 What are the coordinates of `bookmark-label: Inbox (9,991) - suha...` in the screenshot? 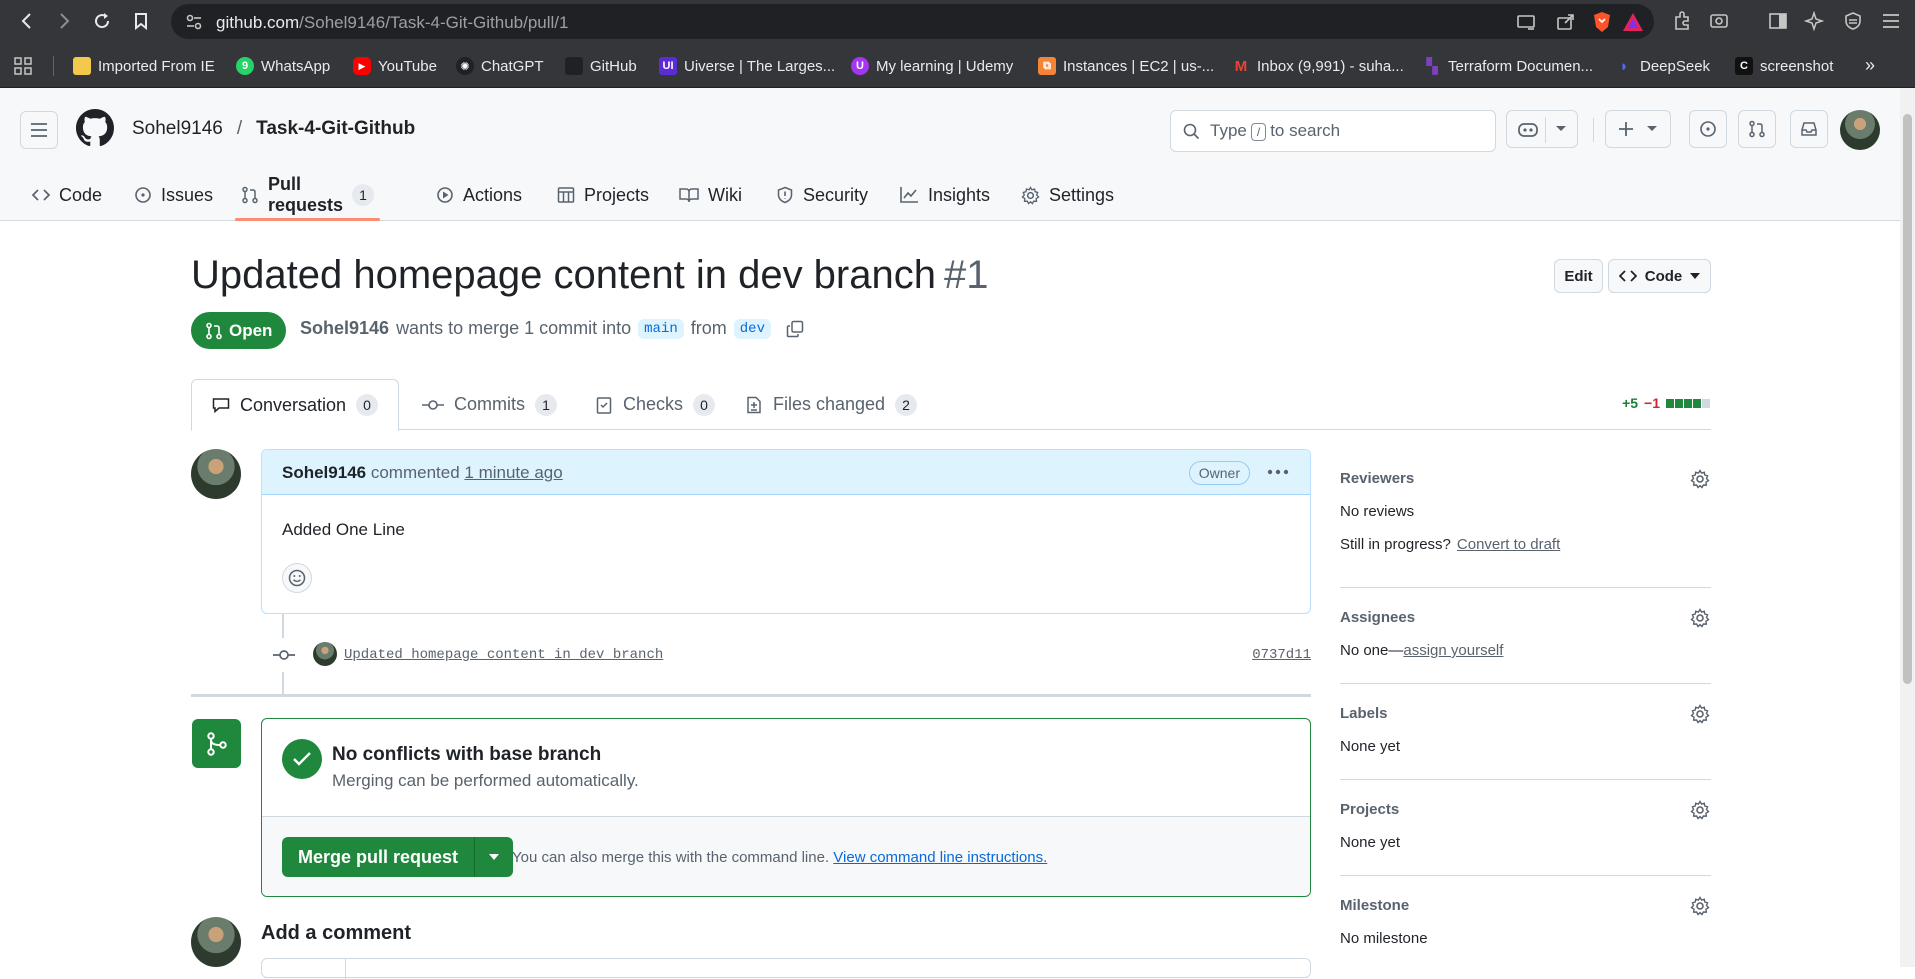 It's located at (1330, 66).